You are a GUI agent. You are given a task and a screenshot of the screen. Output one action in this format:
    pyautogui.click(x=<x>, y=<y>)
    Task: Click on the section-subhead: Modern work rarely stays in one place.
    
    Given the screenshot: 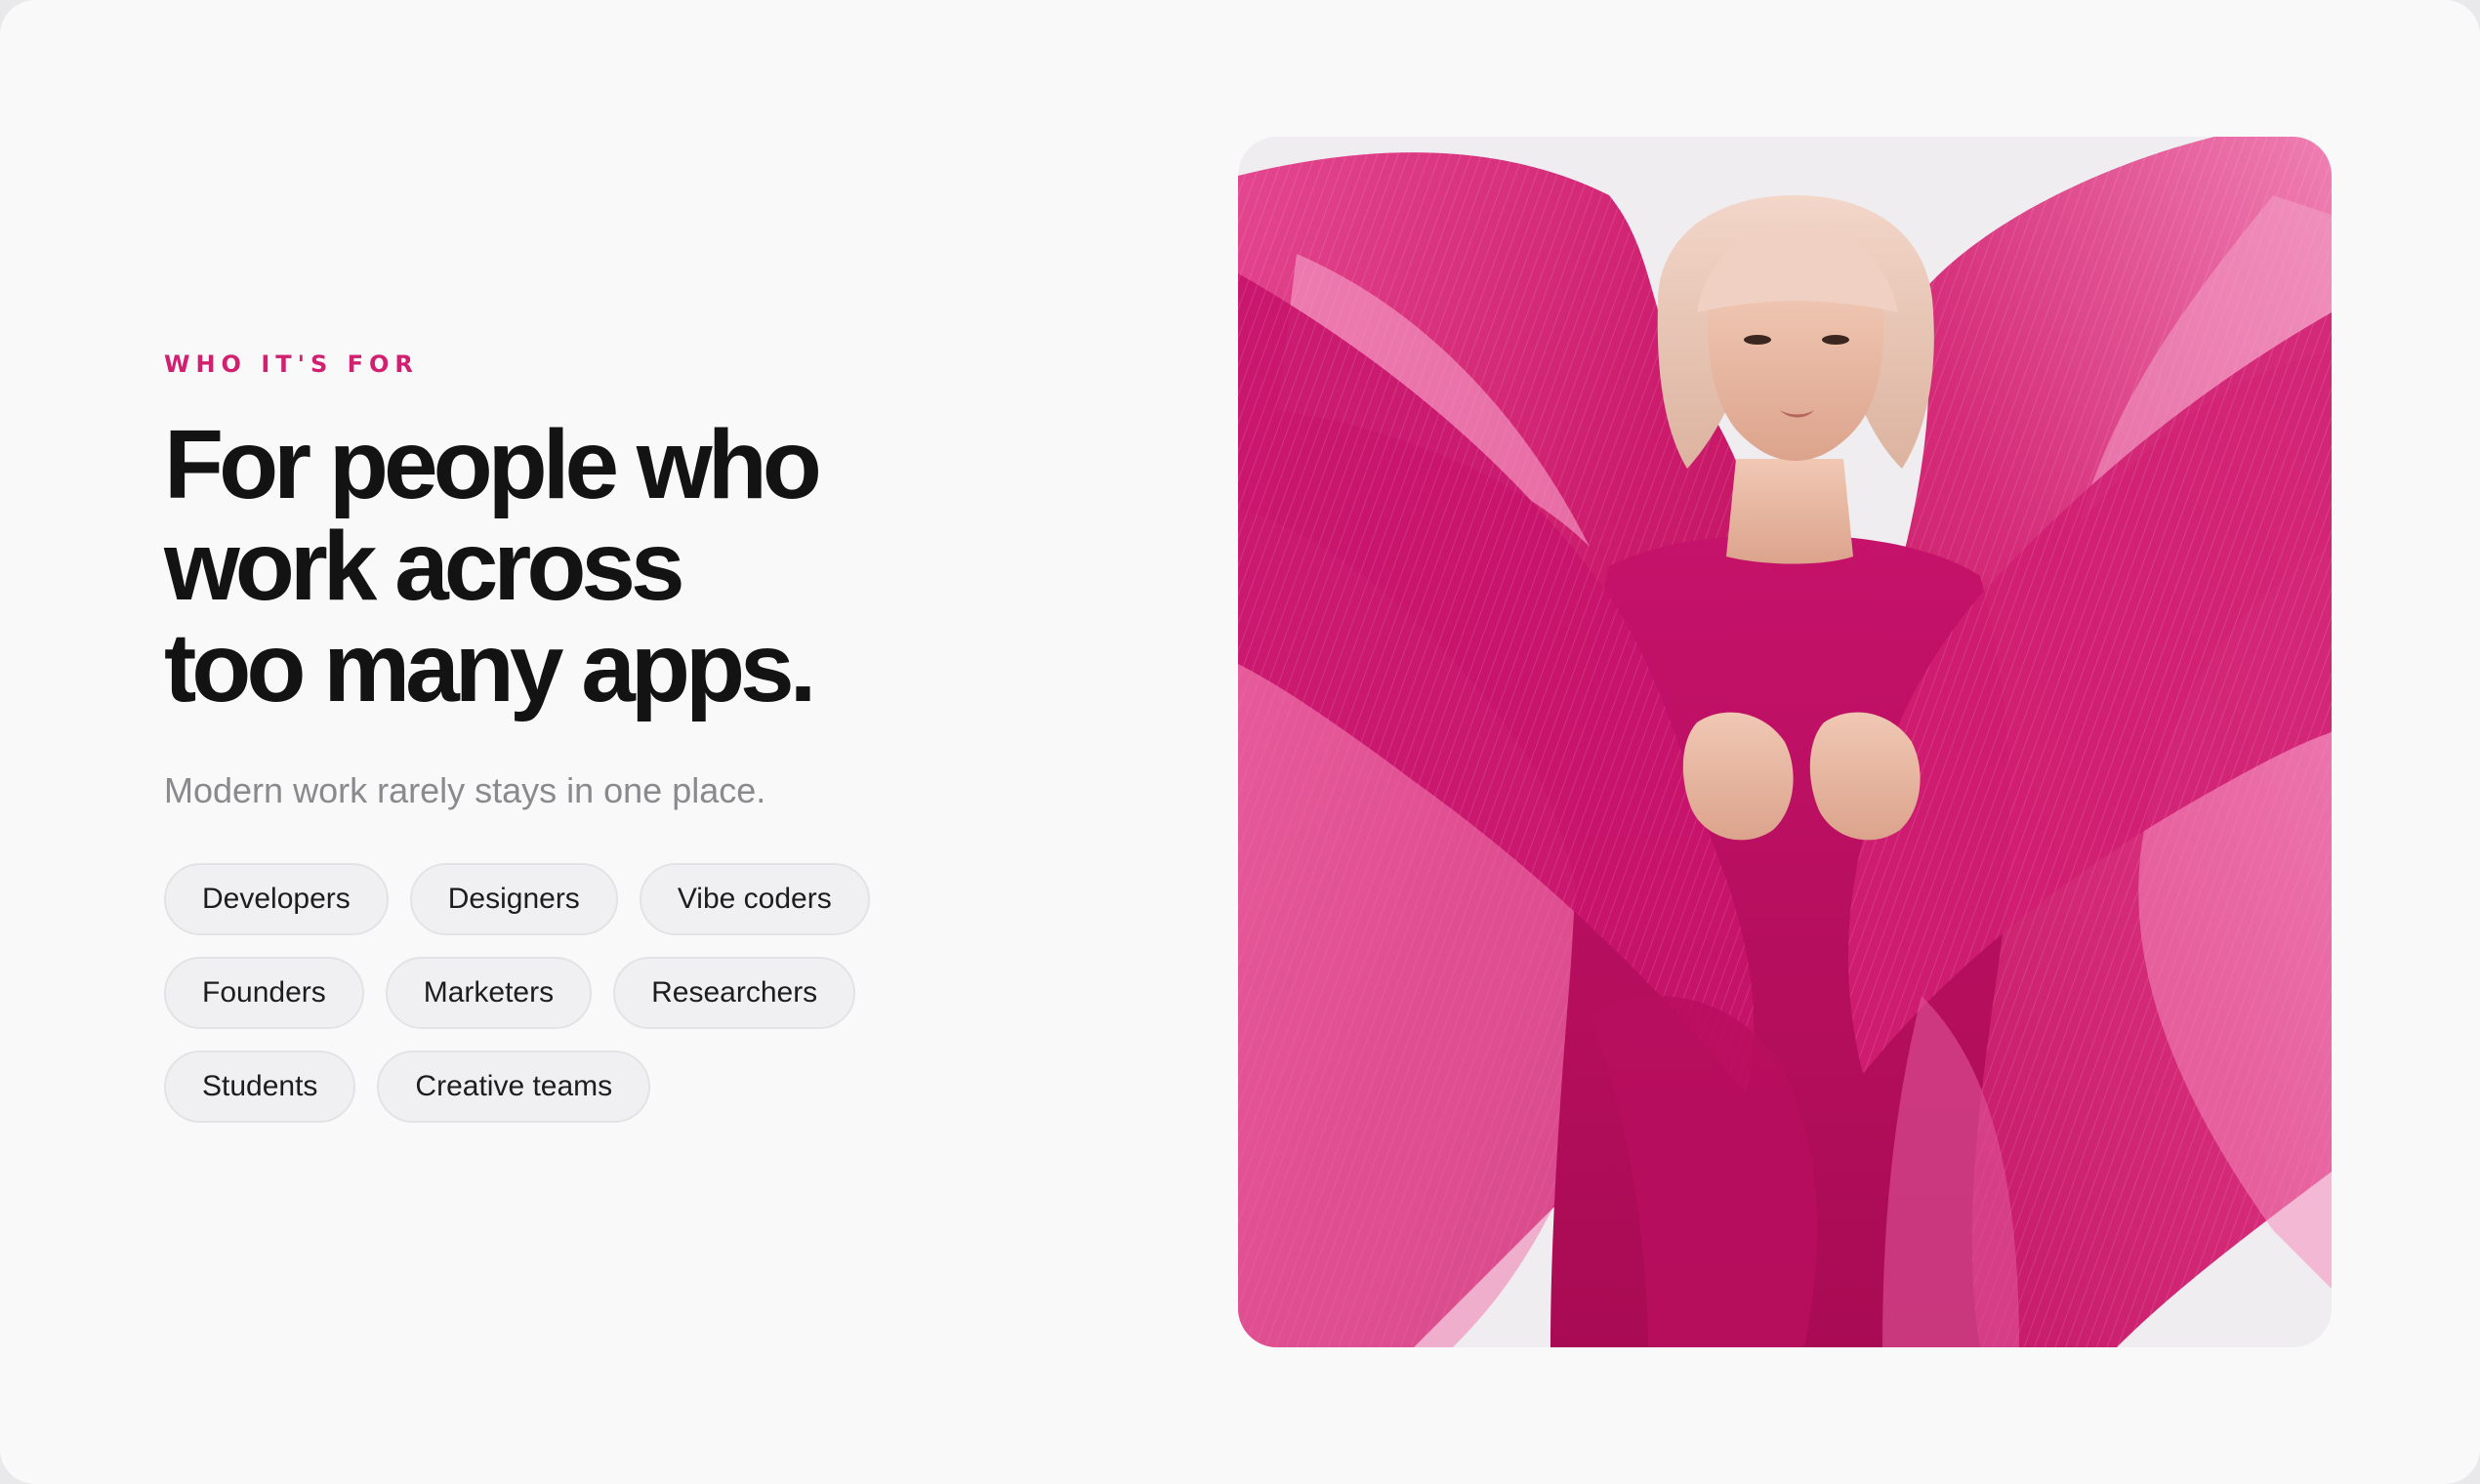 What is the action you would take?
    pyautogui.click(x=465, y=790)
    